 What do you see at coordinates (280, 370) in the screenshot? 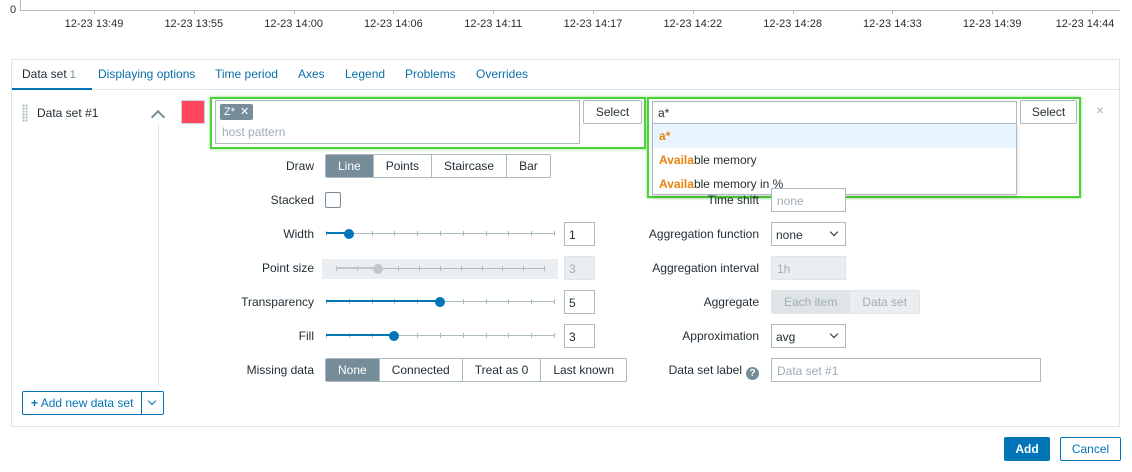
I see `missing-data-label: Missing data` at bounding box center [280, 370].